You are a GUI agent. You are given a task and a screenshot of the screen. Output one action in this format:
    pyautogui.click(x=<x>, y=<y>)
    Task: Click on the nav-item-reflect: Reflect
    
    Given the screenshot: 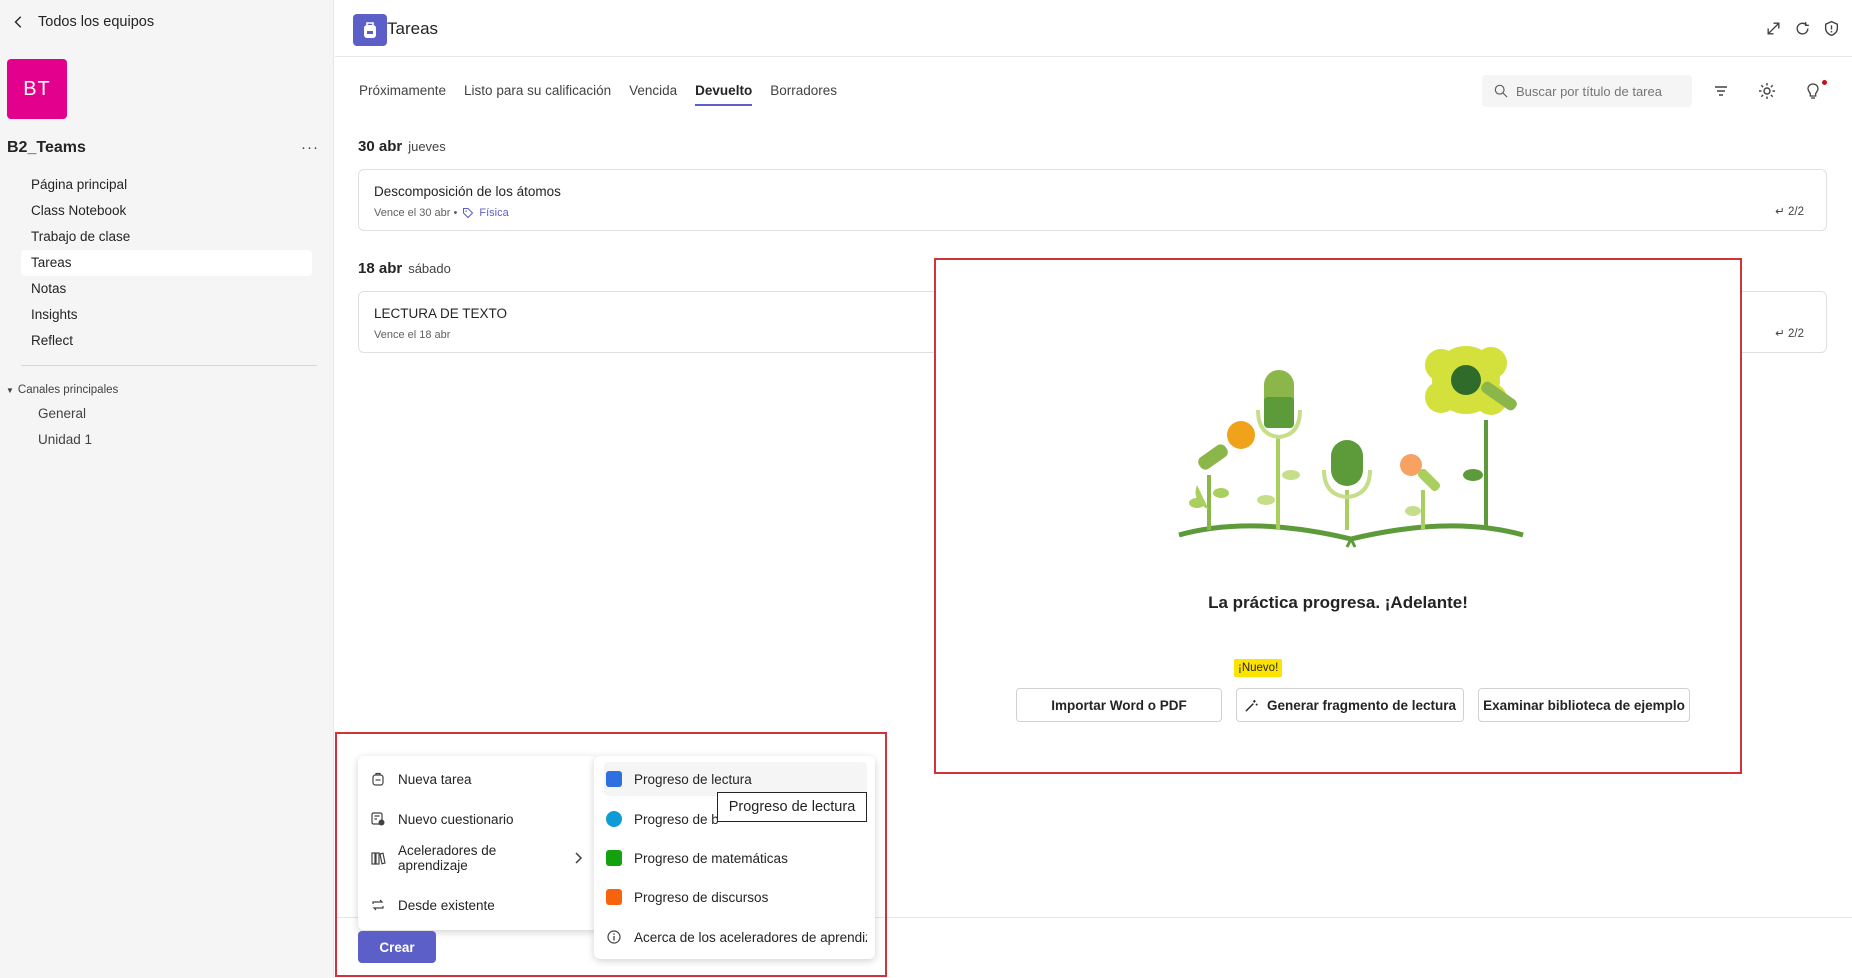 What is the action you would take?
    pyautogui.click(x=166, y=341)
    